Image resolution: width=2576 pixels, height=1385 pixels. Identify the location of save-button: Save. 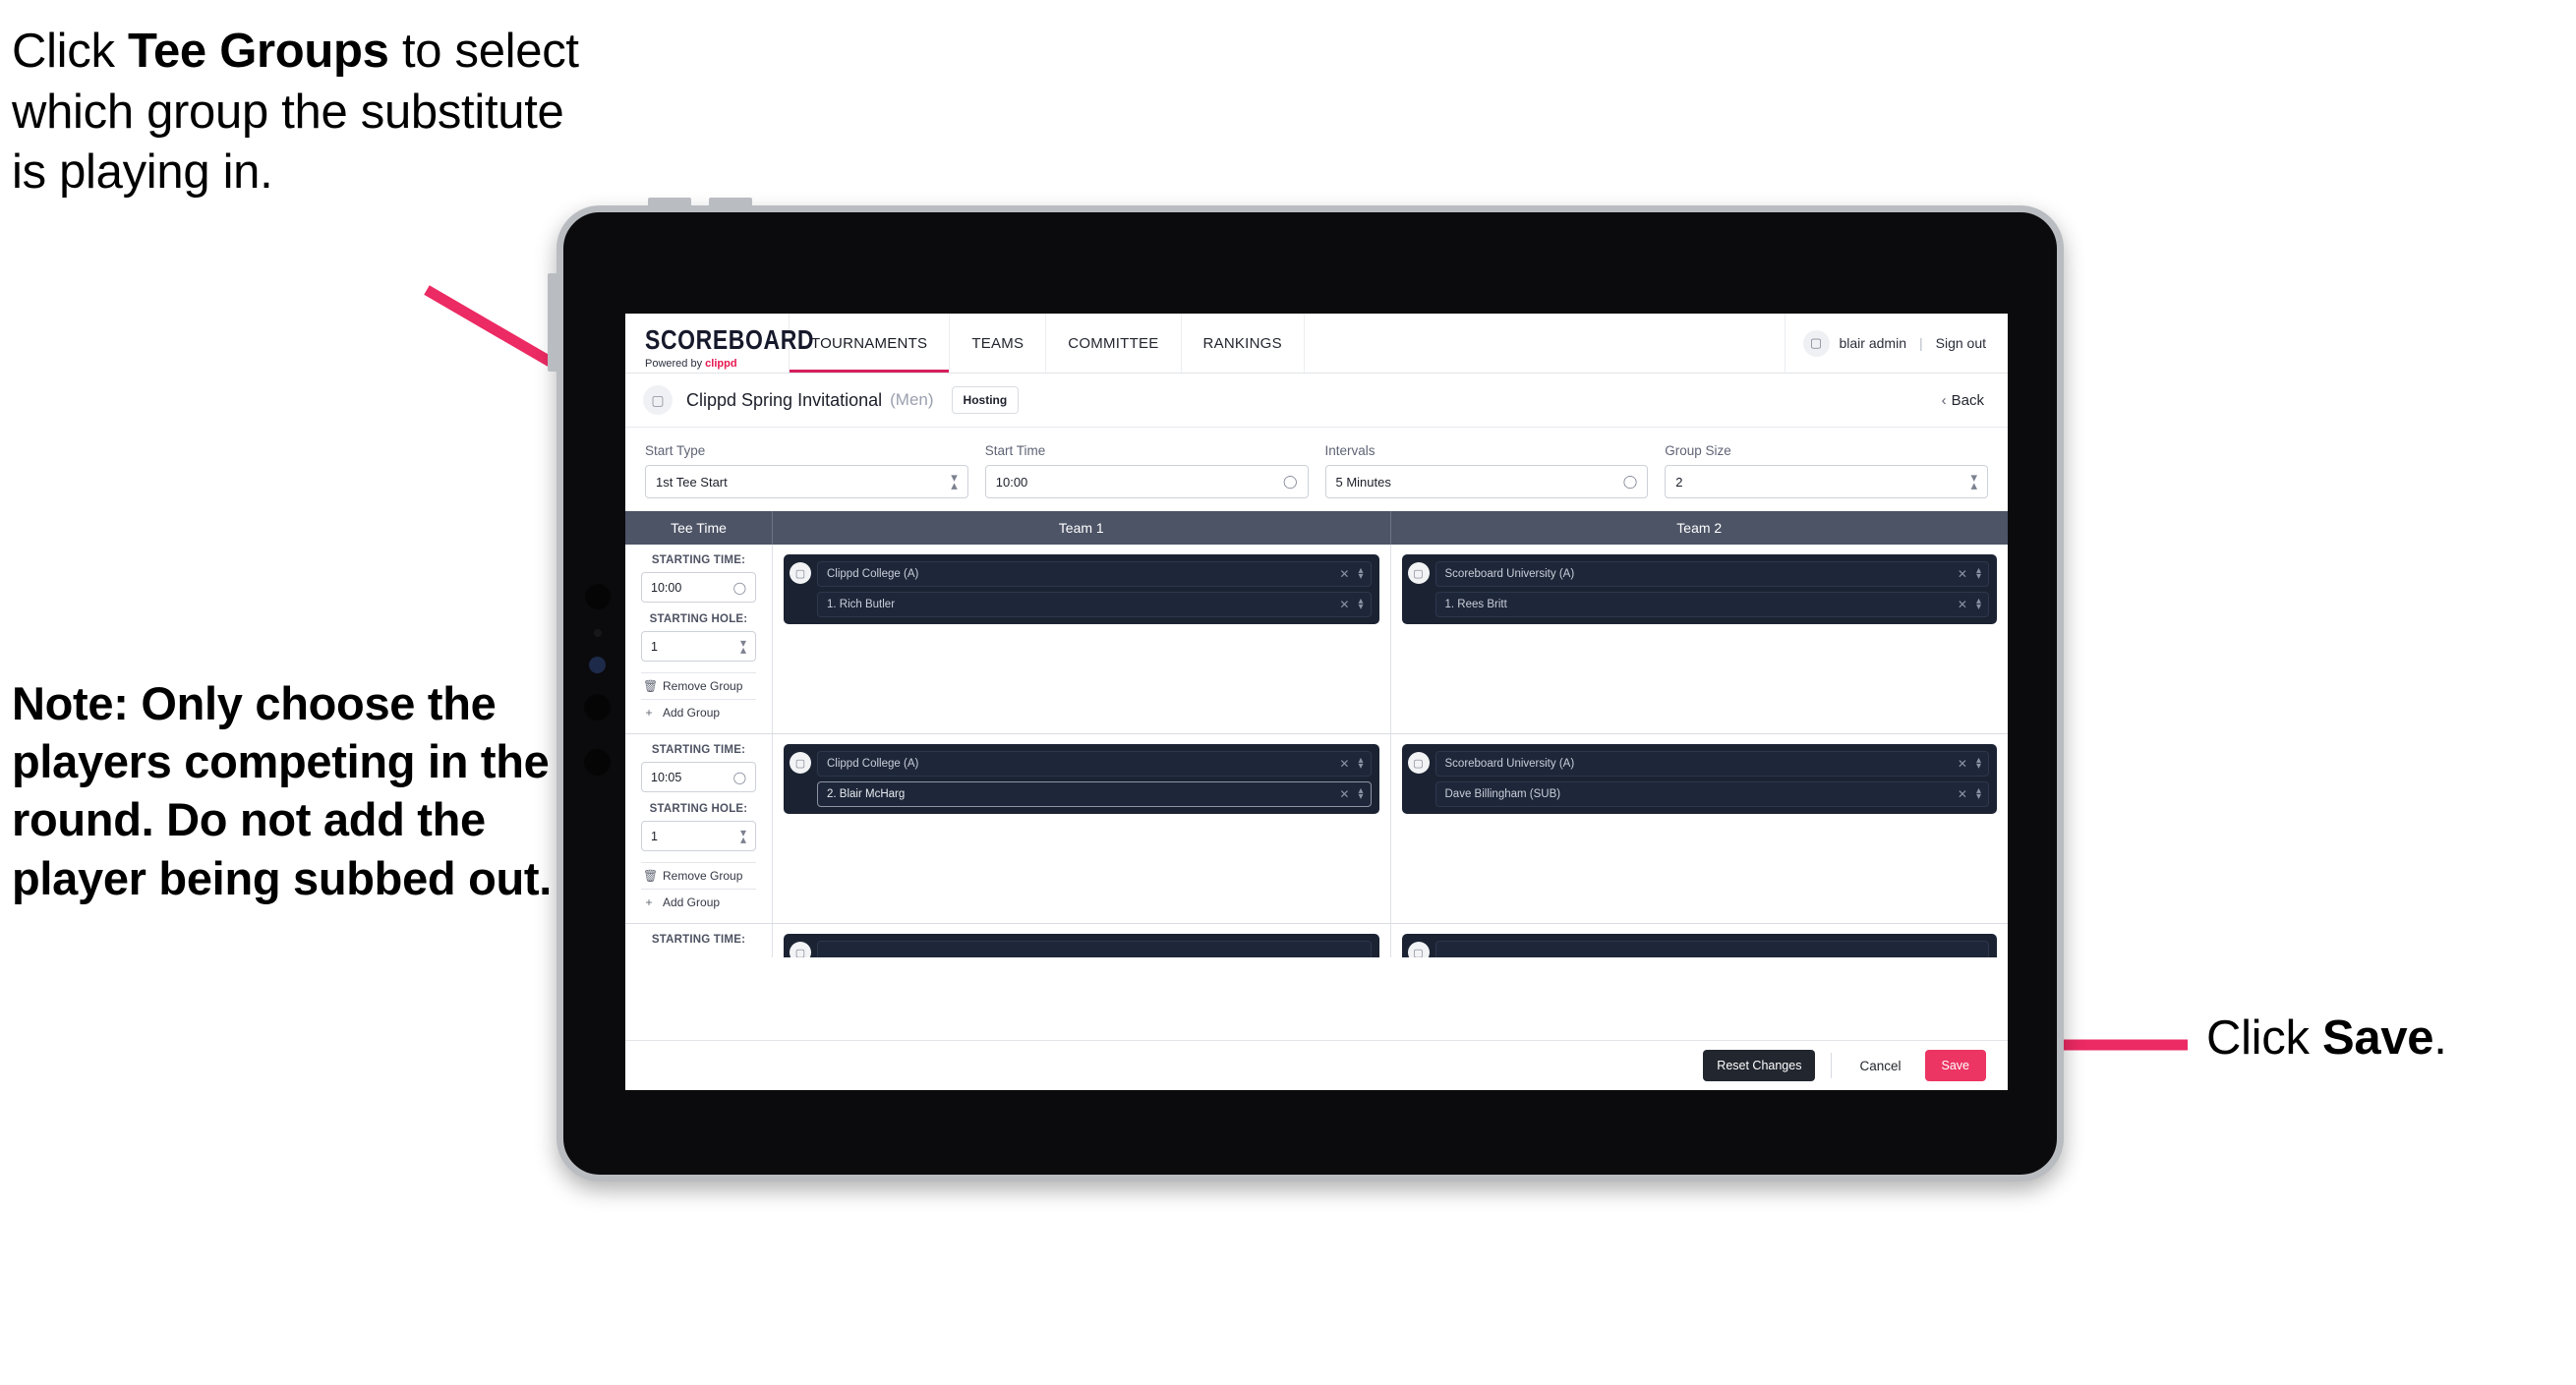
(1955, 1065).